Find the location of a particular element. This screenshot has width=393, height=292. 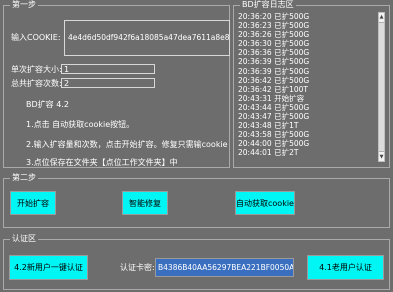

auth-title: 认证区 is located at coordinates (24, 239).